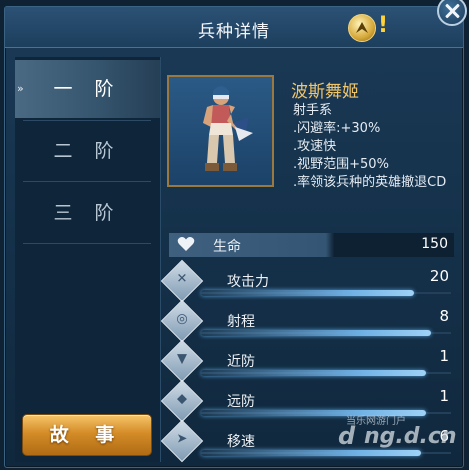 The height and width of the screenshot is (470, 469). I want to click on stat-label: 近防, so click(241, 362).